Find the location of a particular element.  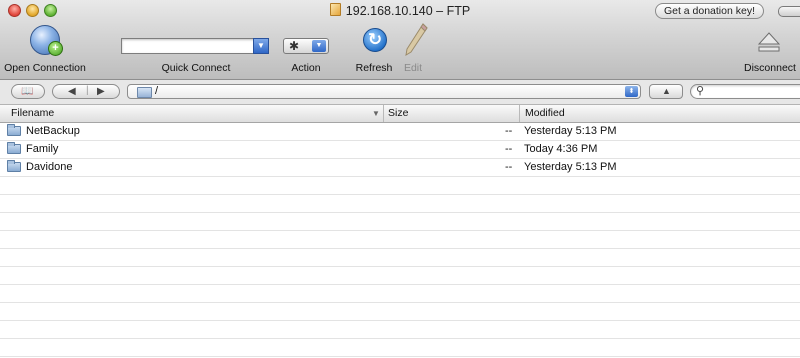

quick-connect-group: ▼ Quick Connect is located at coordinates (196, 50).